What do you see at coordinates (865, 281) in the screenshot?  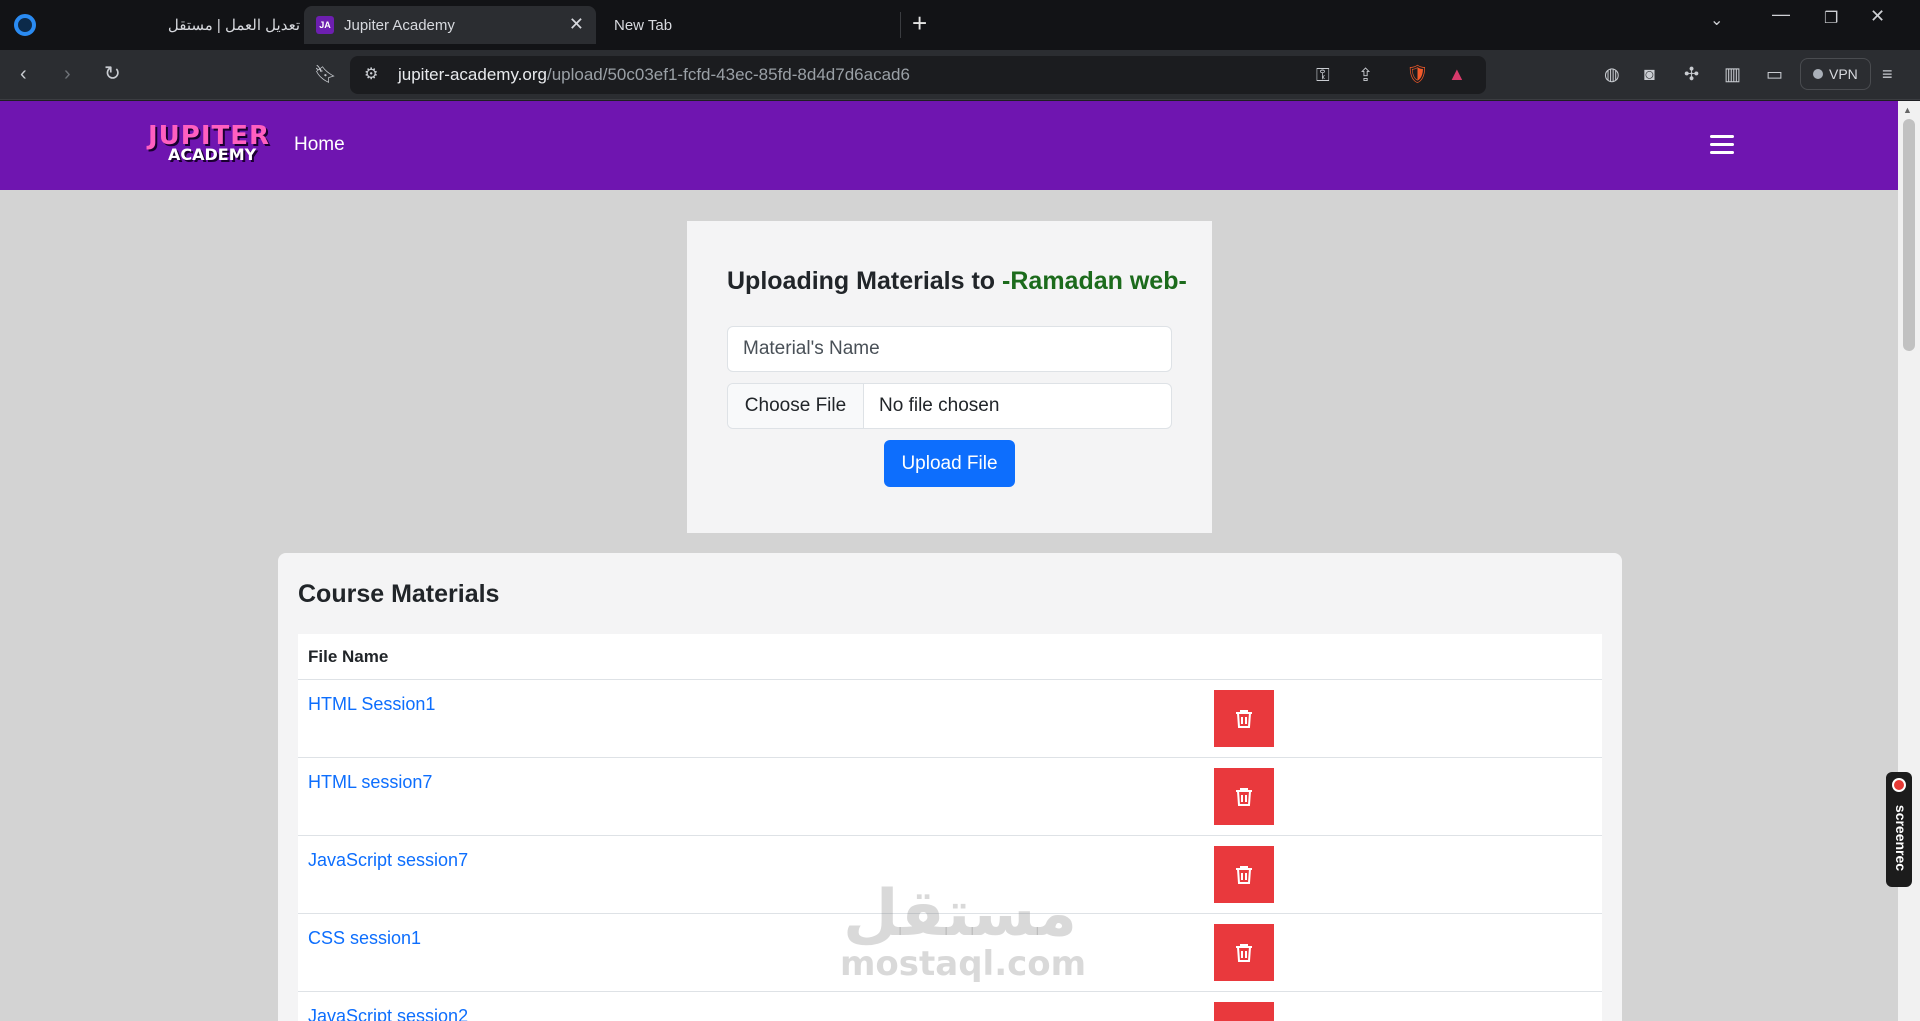 I see `upload-title-prefix: Uploading Materials to` at bounding box center [865, 281].